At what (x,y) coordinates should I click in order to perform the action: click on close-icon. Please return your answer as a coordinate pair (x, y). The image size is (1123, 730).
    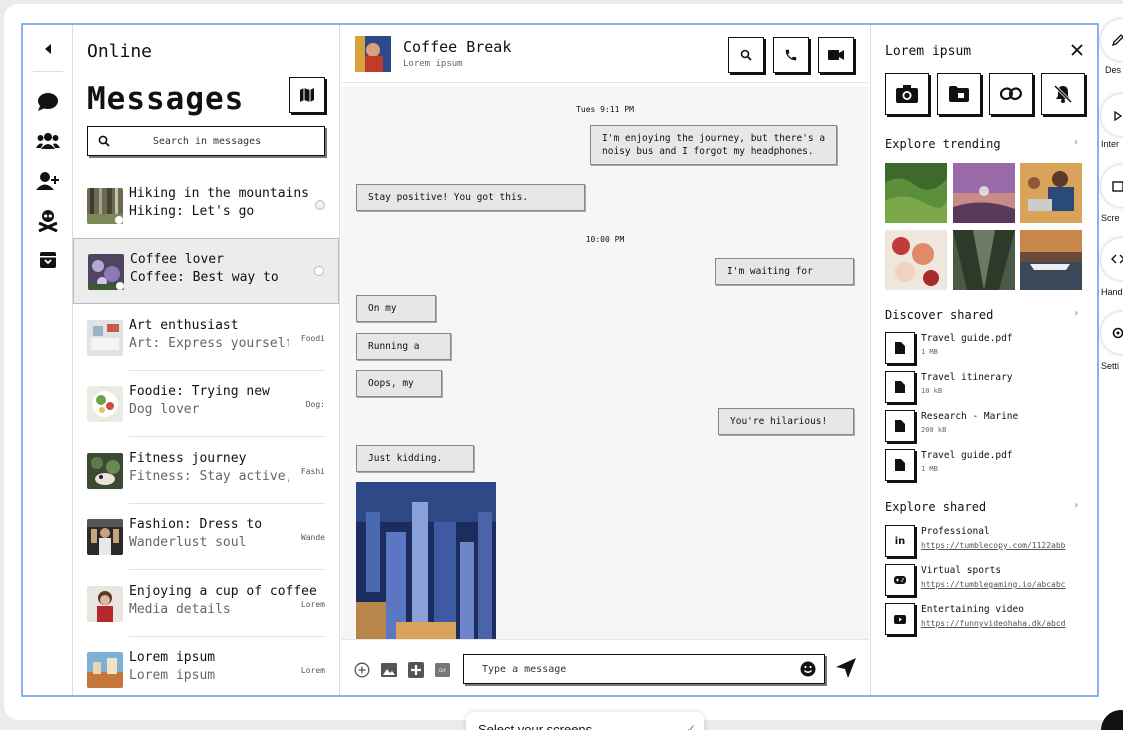
    Looking at the image, I should click on (1077, 50).